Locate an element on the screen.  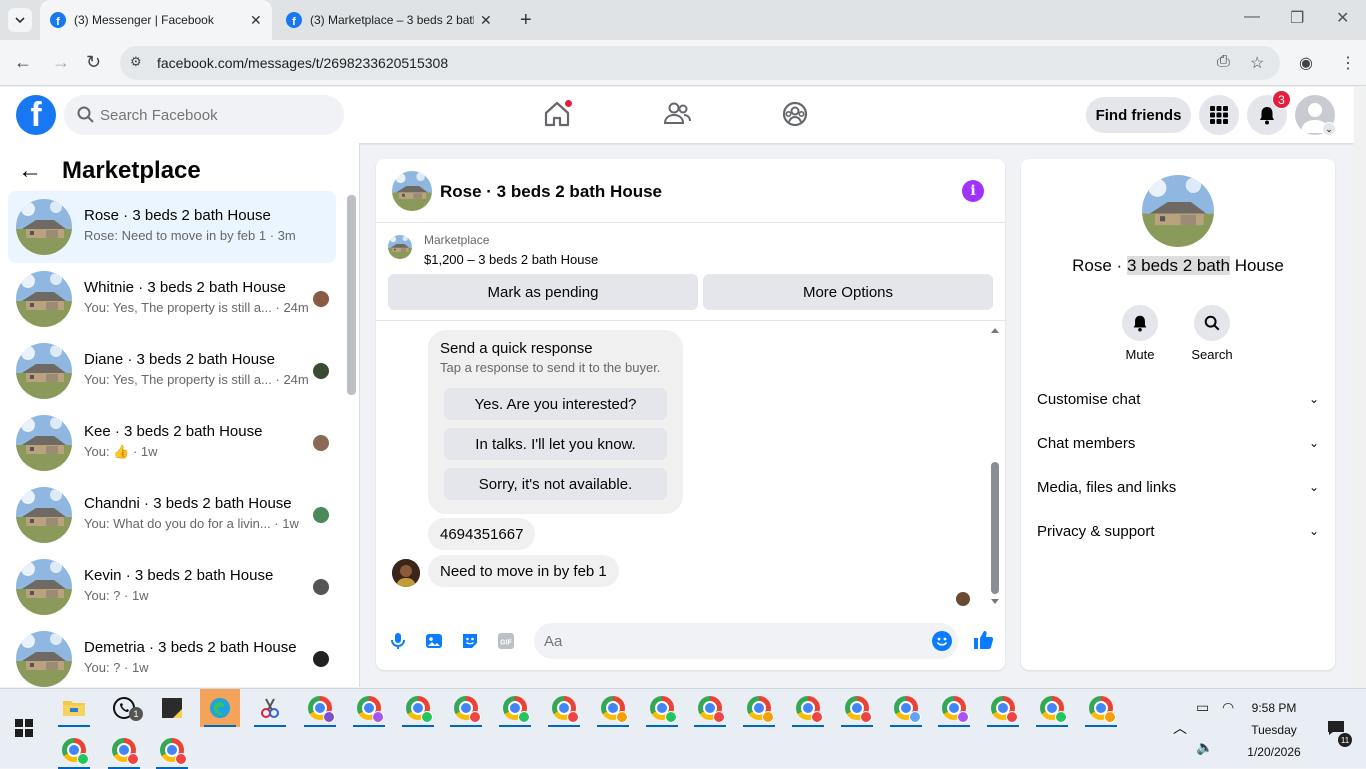
system-clock: 9:58 PM Tuesday 1/20/2026 is located at coordinates (1274, 730).